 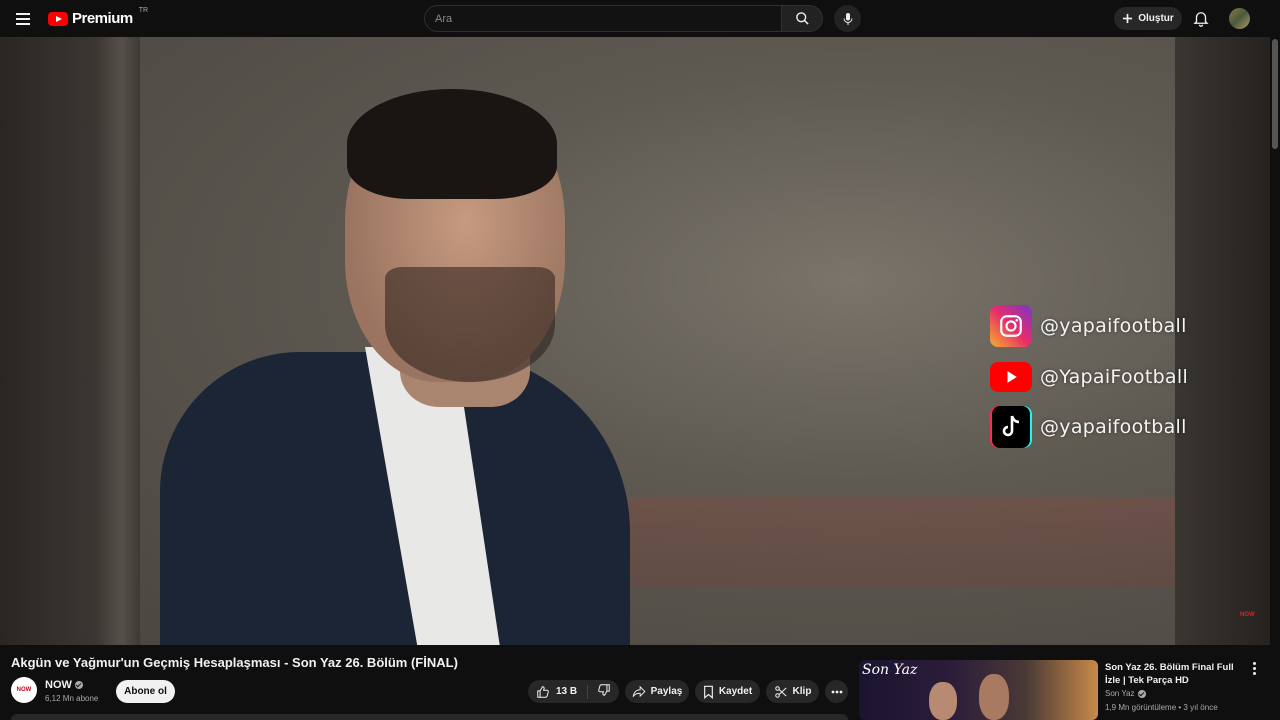 I want to click on more-horizontal-icon, so click(x=836, y=691).